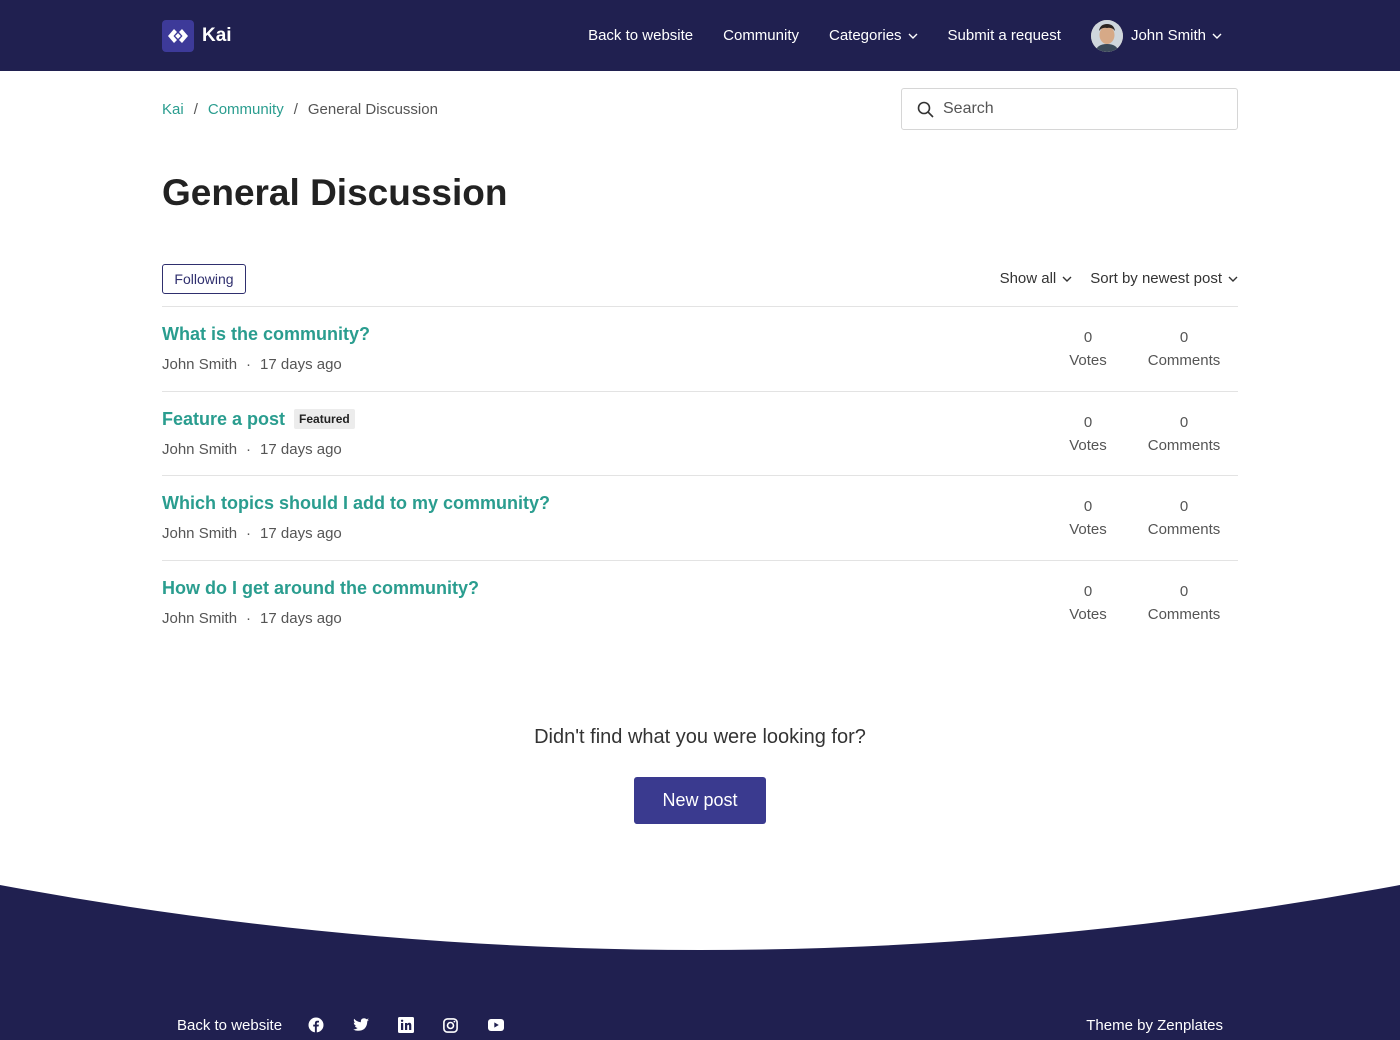  I want to click on post-title-link: Feature a post Featured, so click(258, 419).